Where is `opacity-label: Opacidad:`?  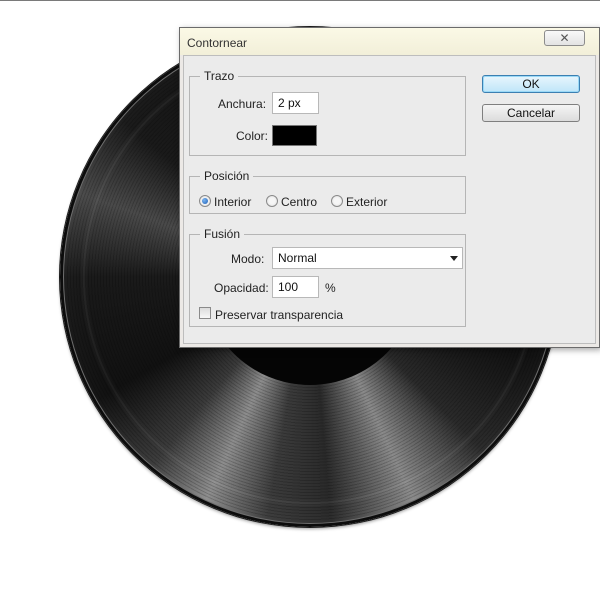 opacity-label: Opacidad: is located at coordinates (241, 288).